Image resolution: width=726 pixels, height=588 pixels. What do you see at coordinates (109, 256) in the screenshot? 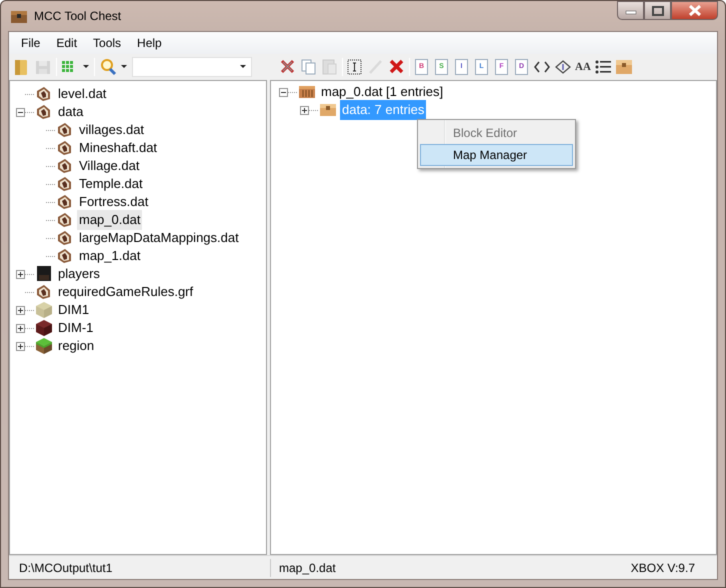
I see `tree-item: map_1.dat` at bounding box center [109, 256].